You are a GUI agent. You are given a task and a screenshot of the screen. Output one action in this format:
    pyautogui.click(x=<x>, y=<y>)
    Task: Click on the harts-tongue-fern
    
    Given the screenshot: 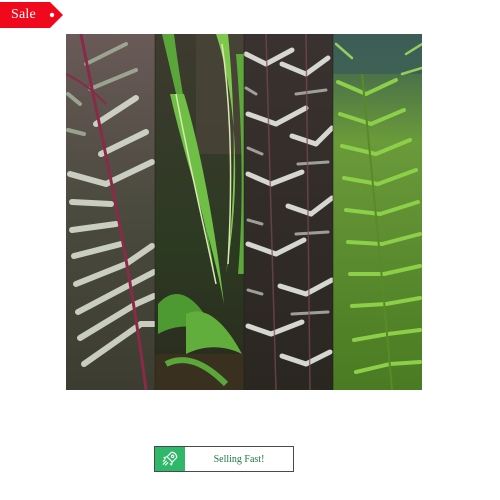 What is the action you would take?
    pyautogui.click(x=199, y=212)
    